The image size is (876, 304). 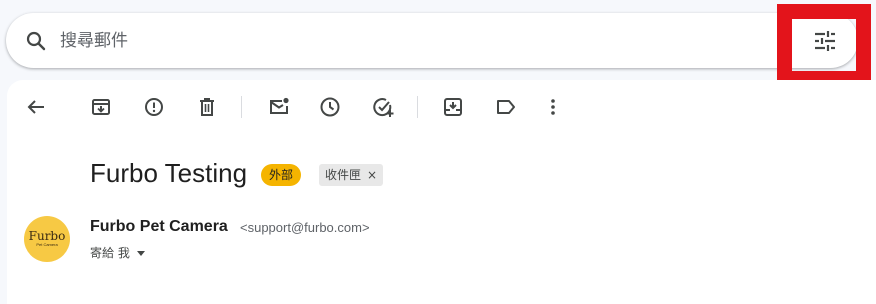 I want to click on avatar-sub-text: Pet Camera, so click(x=47, y=244).